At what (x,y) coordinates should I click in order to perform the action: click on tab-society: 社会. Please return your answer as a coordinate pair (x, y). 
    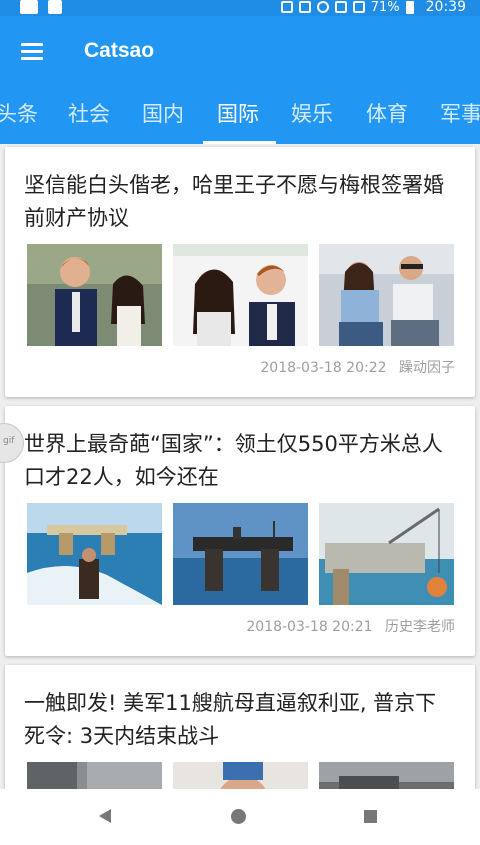
    Looking at the image, I should click on (89, 113).